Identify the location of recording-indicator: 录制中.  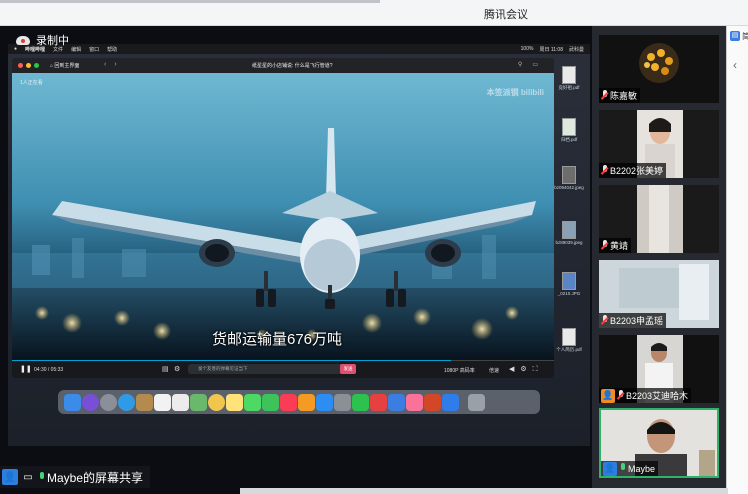
(42, 40).